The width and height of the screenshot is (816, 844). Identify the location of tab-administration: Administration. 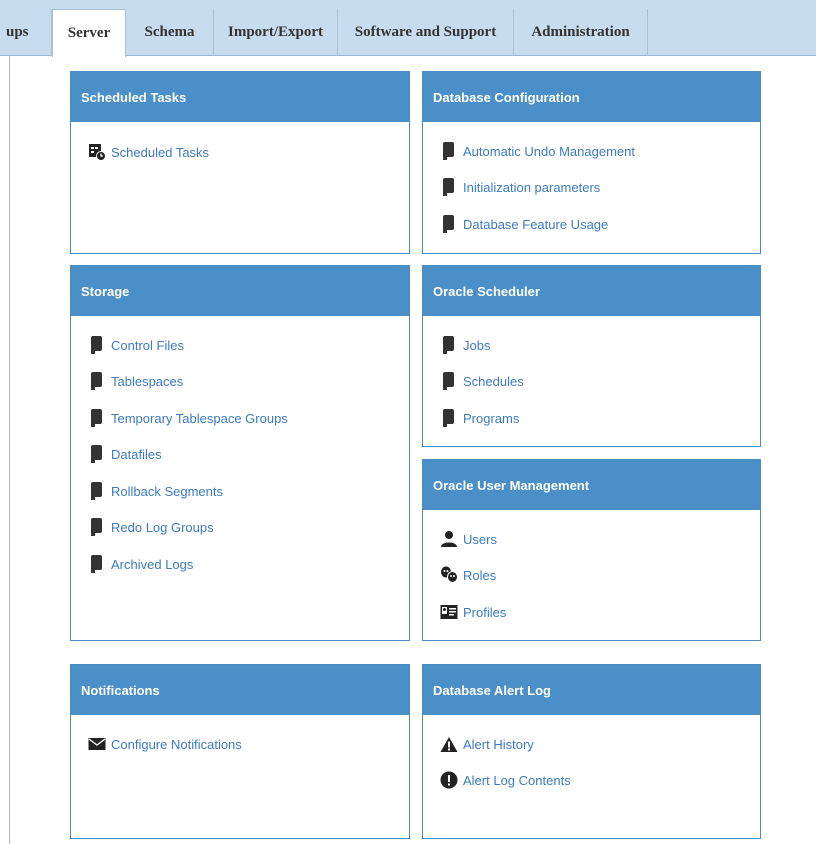
(581, 32).